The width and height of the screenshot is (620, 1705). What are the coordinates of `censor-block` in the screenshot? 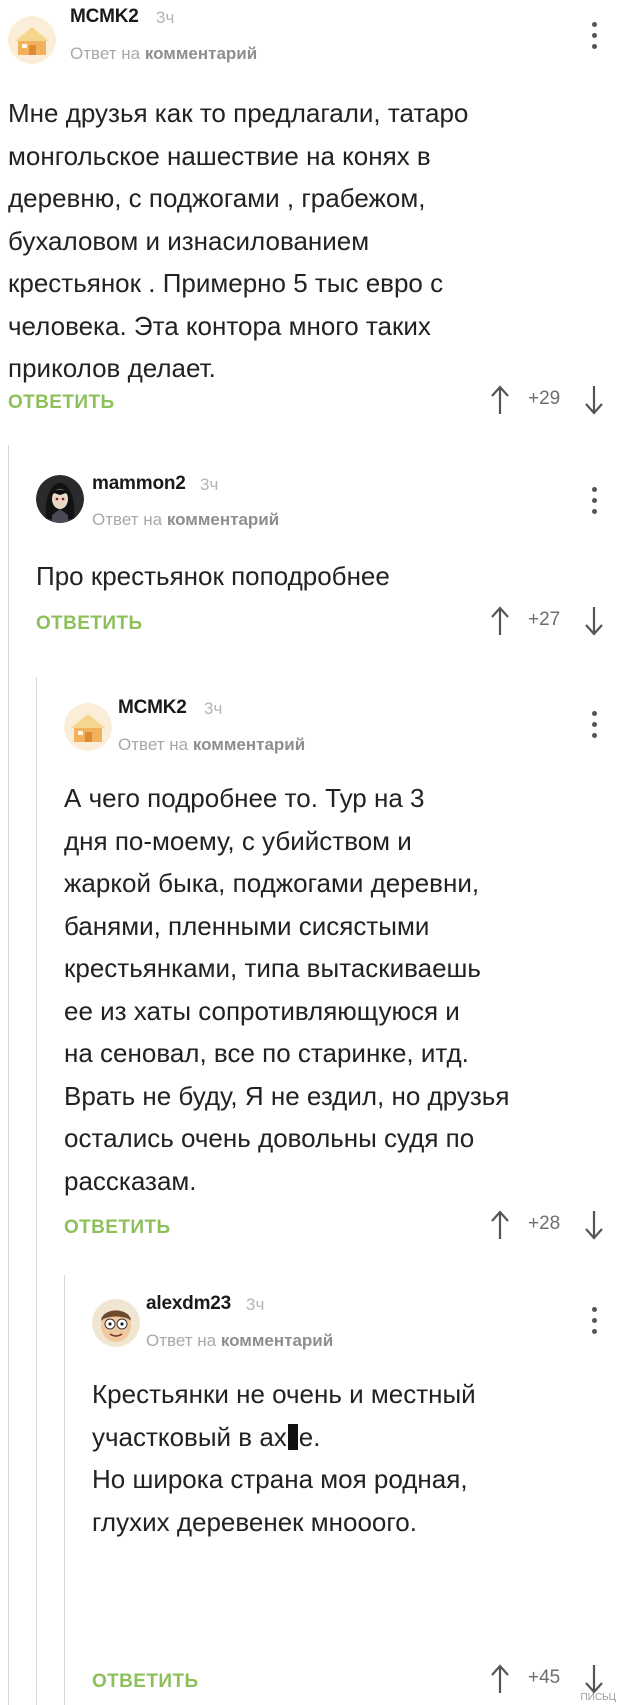 It's located at (292, 1436).